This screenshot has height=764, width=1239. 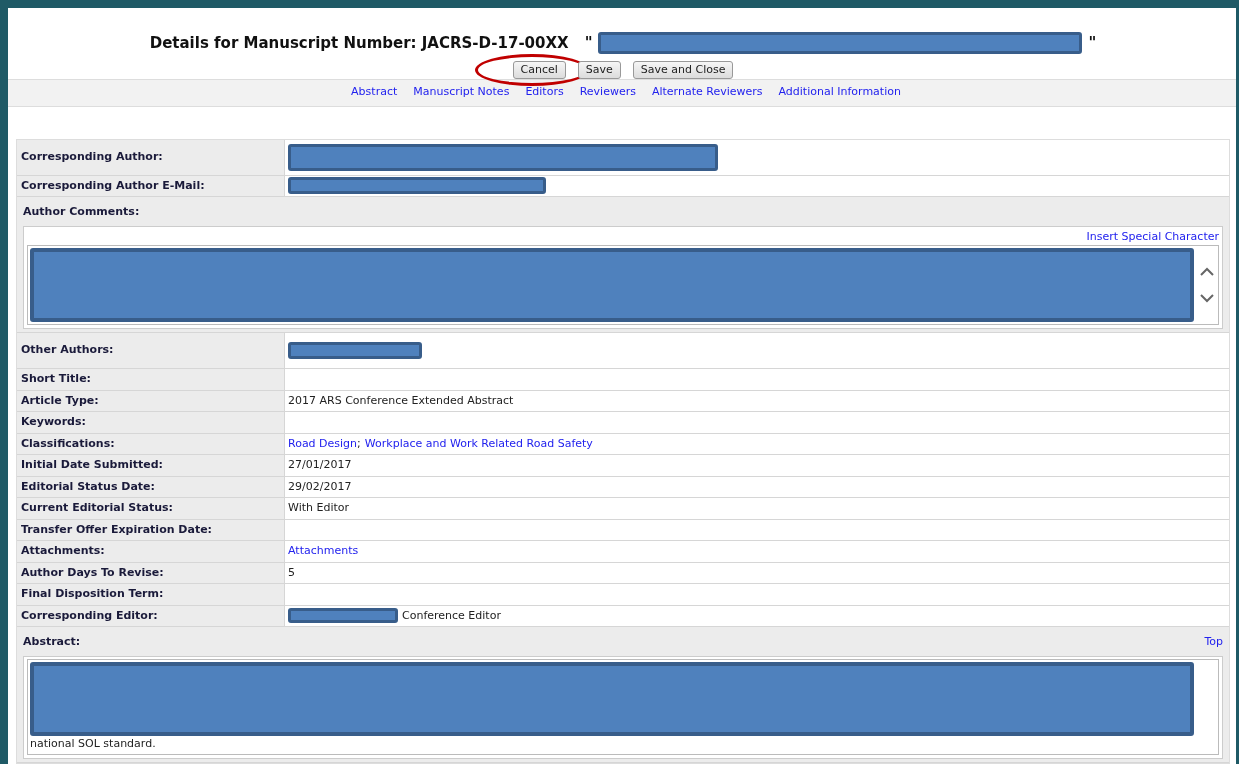 What do you see at coordinates (68, 443) in the screenshot?
I see `field-label: Classifications:` at bounding box center [68, 443].